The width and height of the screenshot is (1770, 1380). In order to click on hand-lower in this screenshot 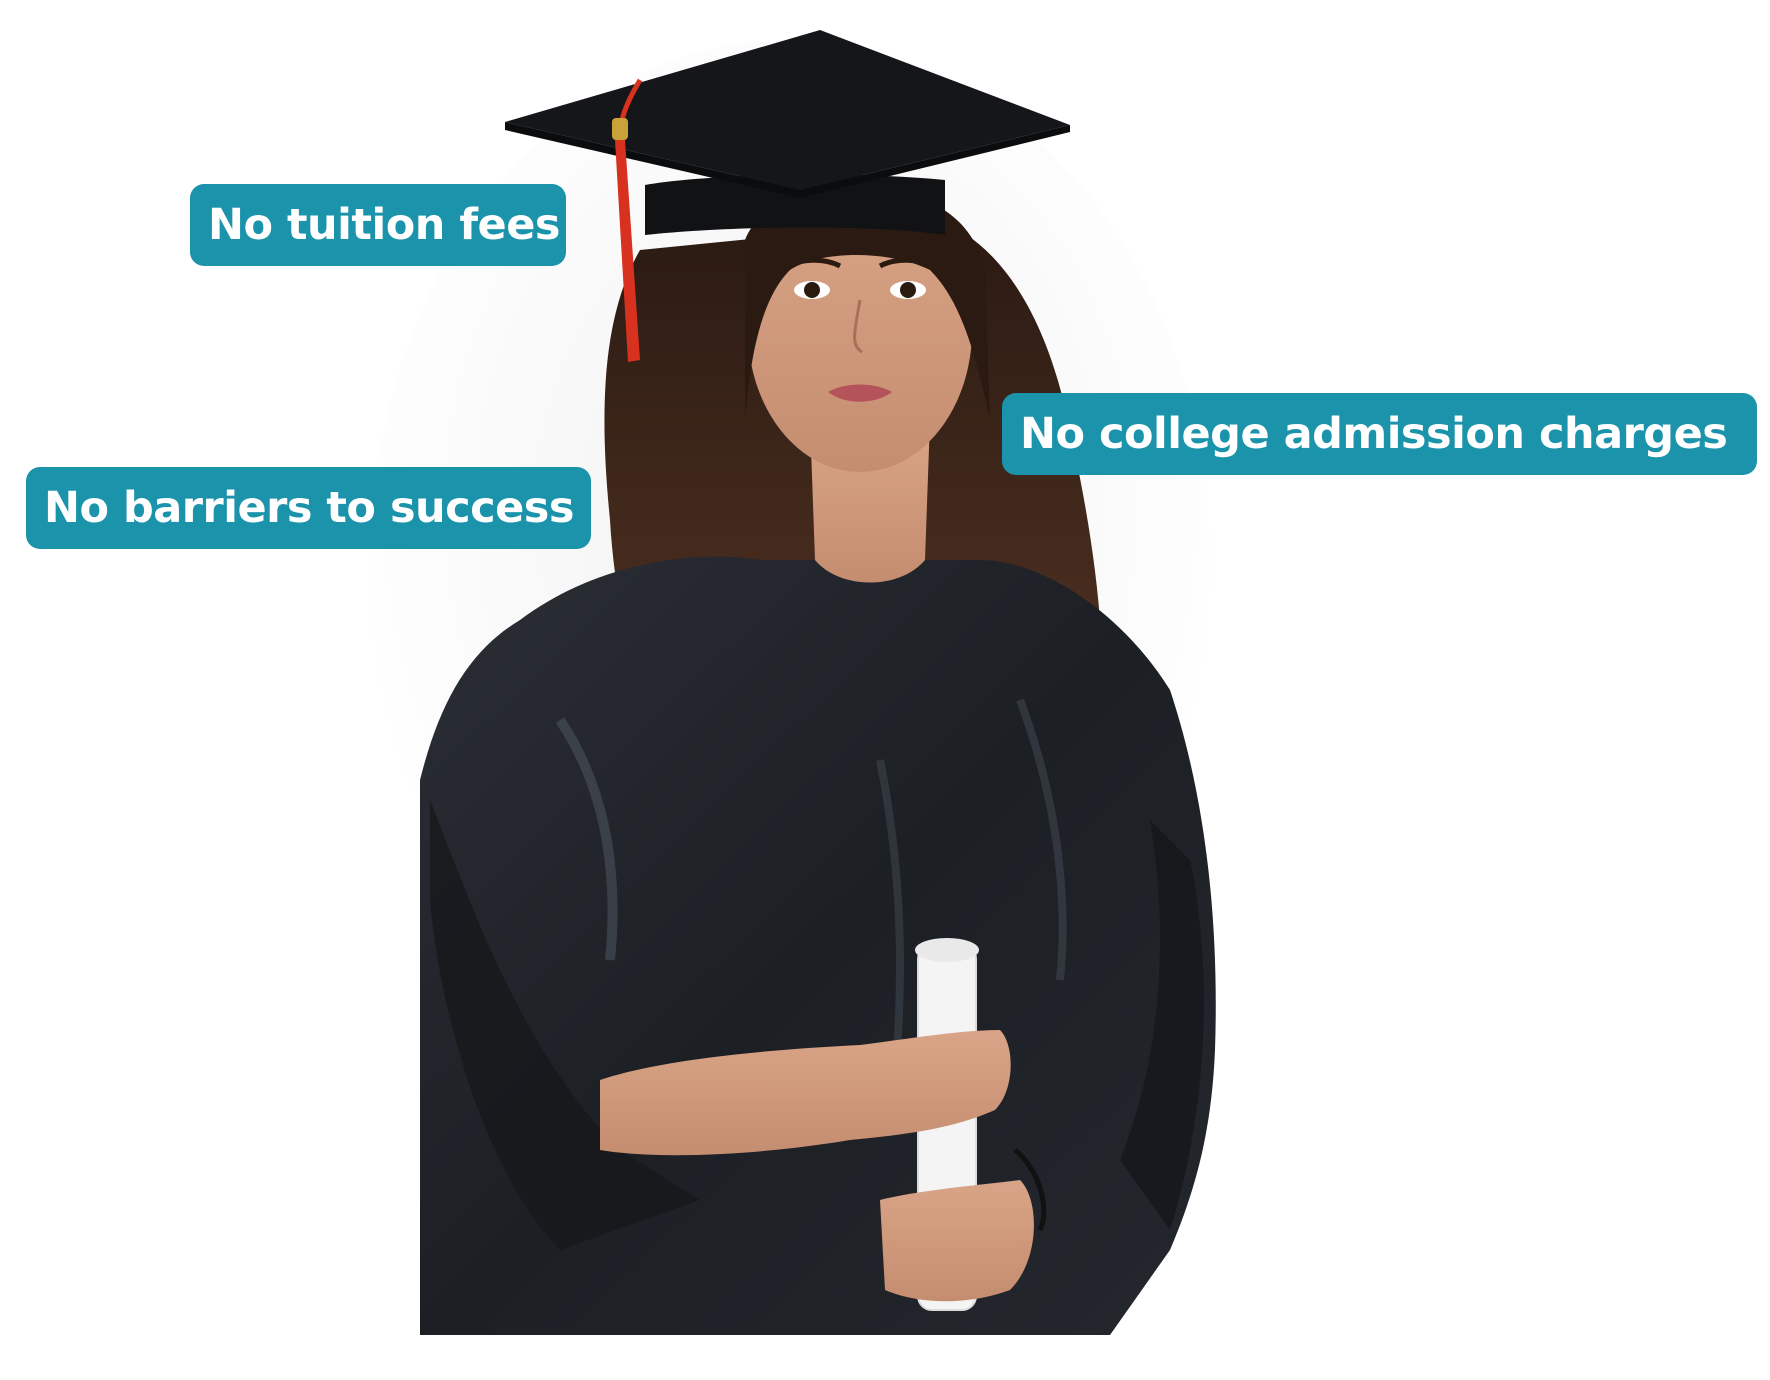, I will do `click(957, 1241)`.